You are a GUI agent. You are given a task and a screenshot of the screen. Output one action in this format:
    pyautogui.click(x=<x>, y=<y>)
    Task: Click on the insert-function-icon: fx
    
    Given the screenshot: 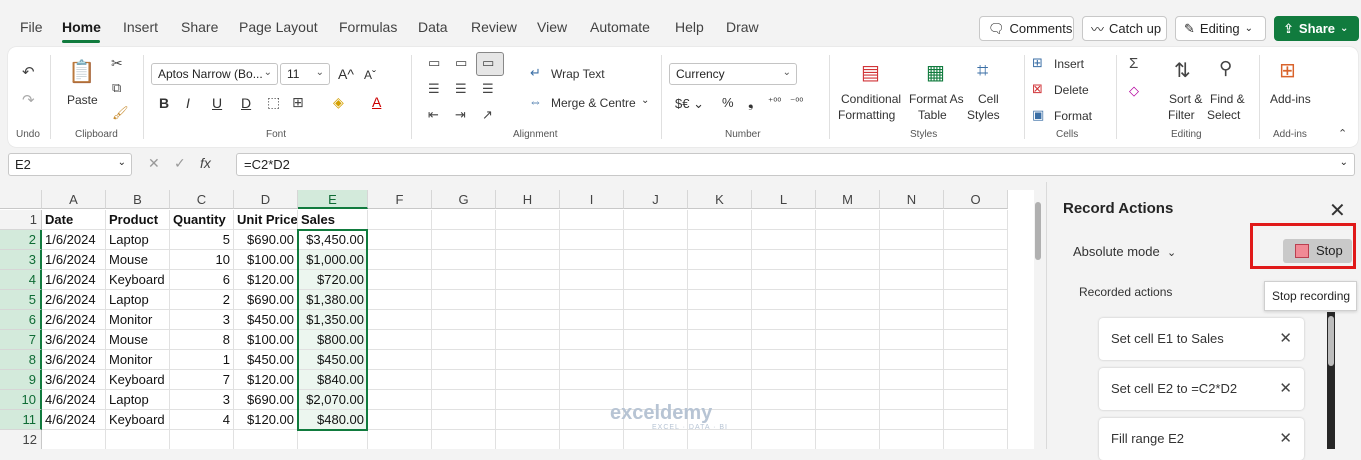 What is the action you would take?
    pyautogui.click(x=205, y=163)
    